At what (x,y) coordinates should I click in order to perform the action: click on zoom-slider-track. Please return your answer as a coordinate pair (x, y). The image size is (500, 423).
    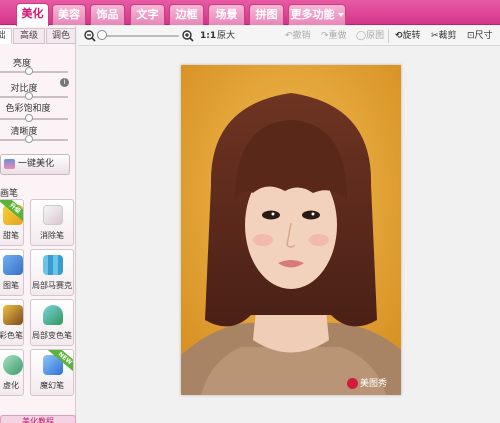
    Looking at the image, I should click on (138, 36).